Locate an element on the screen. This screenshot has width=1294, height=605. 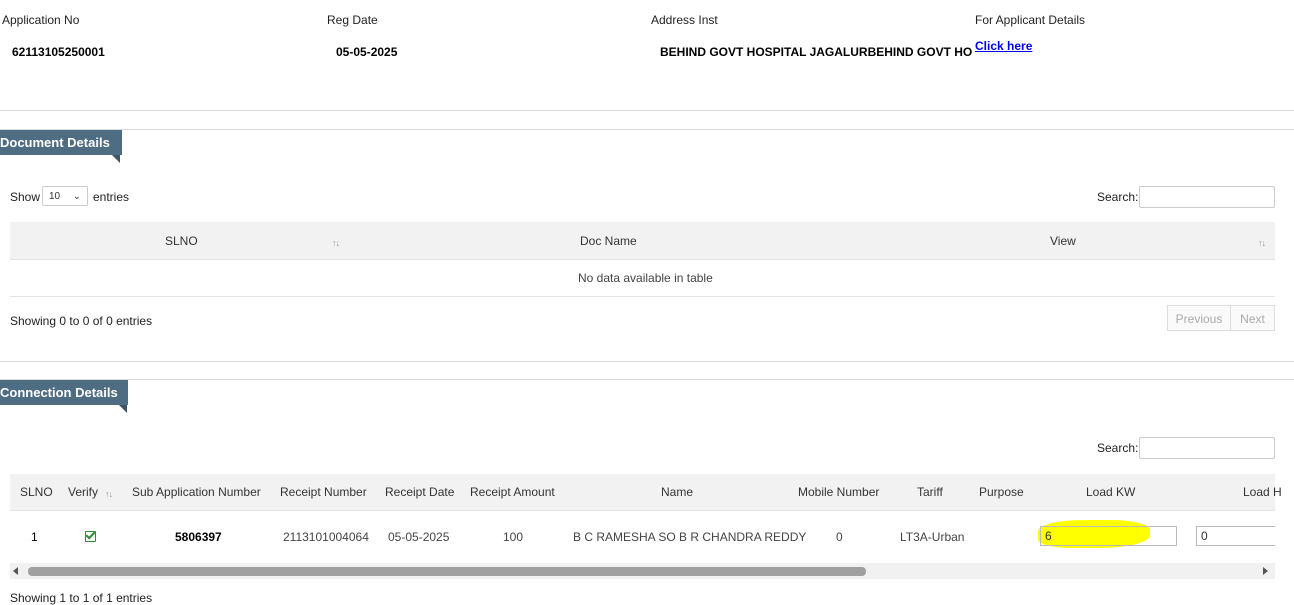
scroll-right-icon is located at coordinates (1265, 571).